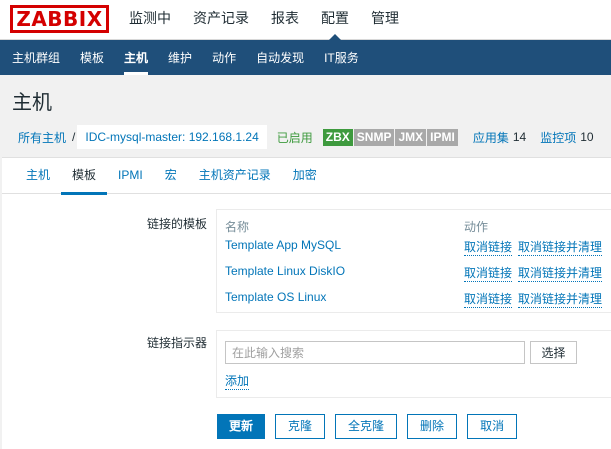 The width and height of the screenshot is (611, 449). I want to click on nav-administration: 管理, so click(385, 20).